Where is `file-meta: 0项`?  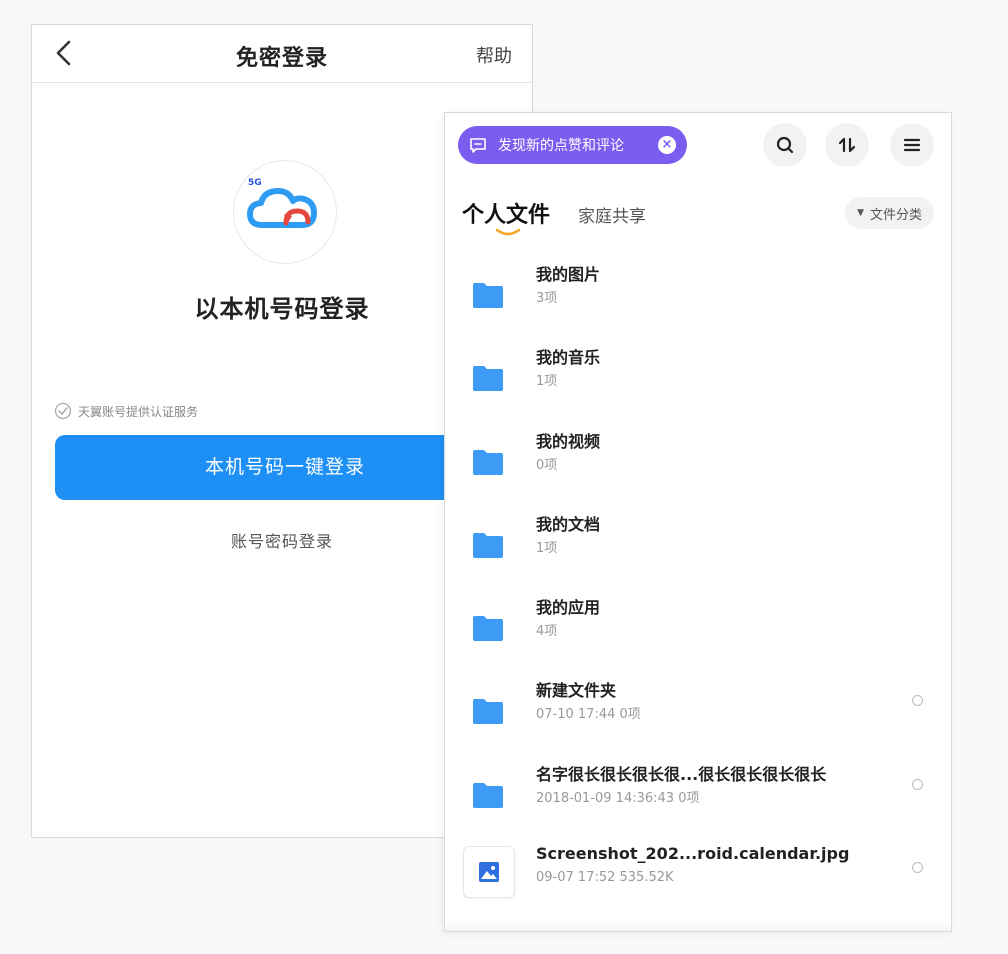
file-meta: 0项 is located at coordinates (547, 465).